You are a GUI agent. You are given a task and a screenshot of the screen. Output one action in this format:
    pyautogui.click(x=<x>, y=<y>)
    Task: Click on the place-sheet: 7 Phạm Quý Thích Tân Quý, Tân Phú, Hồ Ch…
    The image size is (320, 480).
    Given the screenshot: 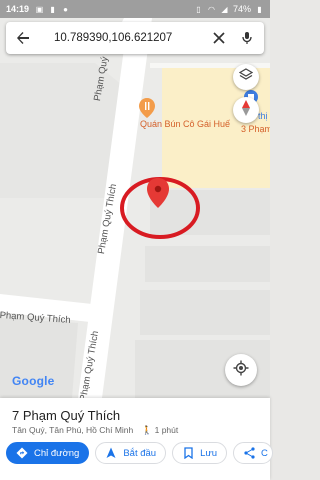 What is the action you would take?
    pyautogui.click(x=136, y=439)
    